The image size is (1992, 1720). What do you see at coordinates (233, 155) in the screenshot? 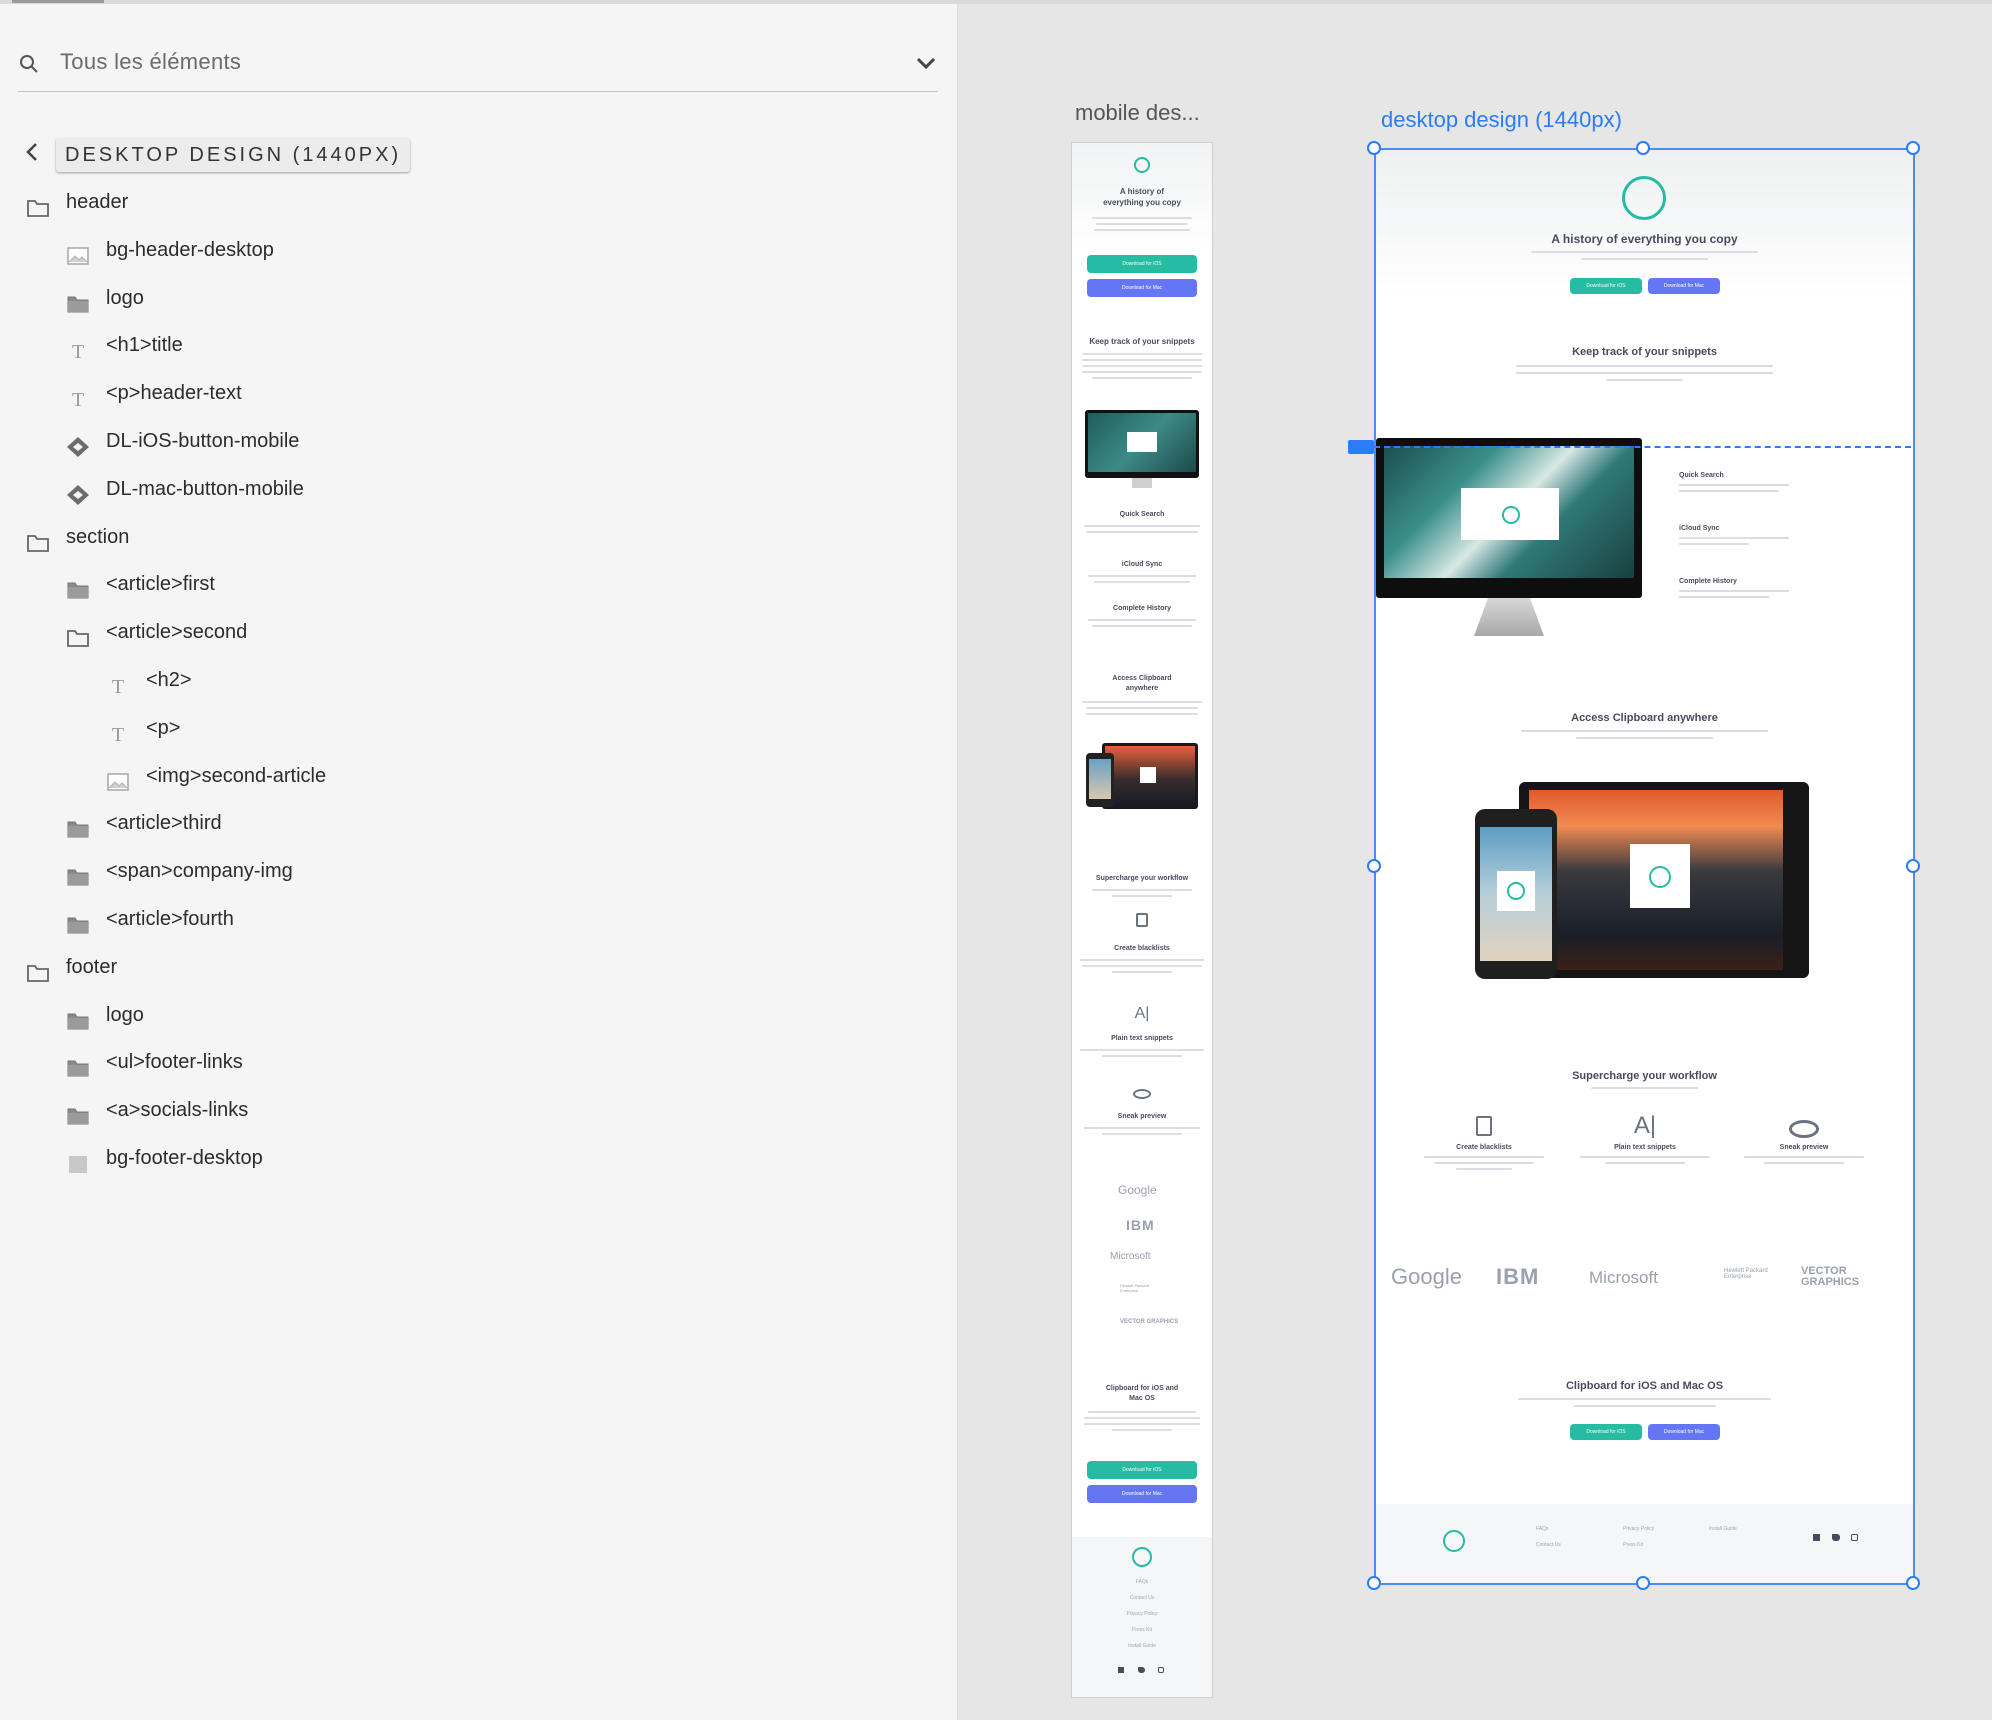
I see `artboard-breadcrumb: DESKTOP DESIGN (1440PX)` at bounding box center [233, 155].